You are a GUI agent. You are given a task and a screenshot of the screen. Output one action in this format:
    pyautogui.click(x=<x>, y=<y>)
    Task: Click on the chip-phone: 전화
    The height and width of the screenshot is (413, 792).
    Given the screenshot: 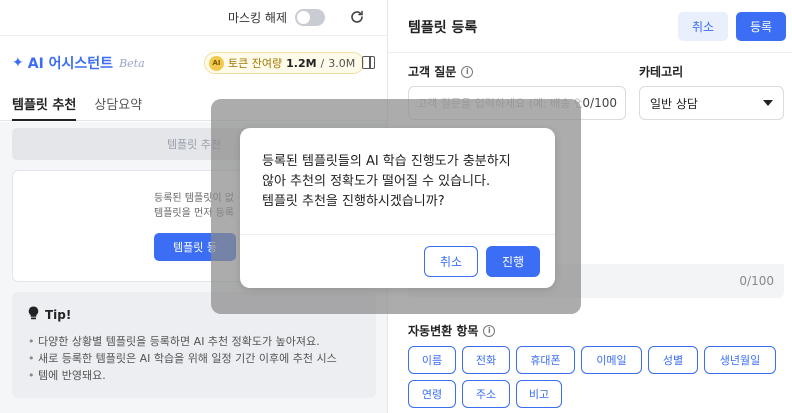 What is the action you would take?
    pyautogui.click(x=486, y=360)
    